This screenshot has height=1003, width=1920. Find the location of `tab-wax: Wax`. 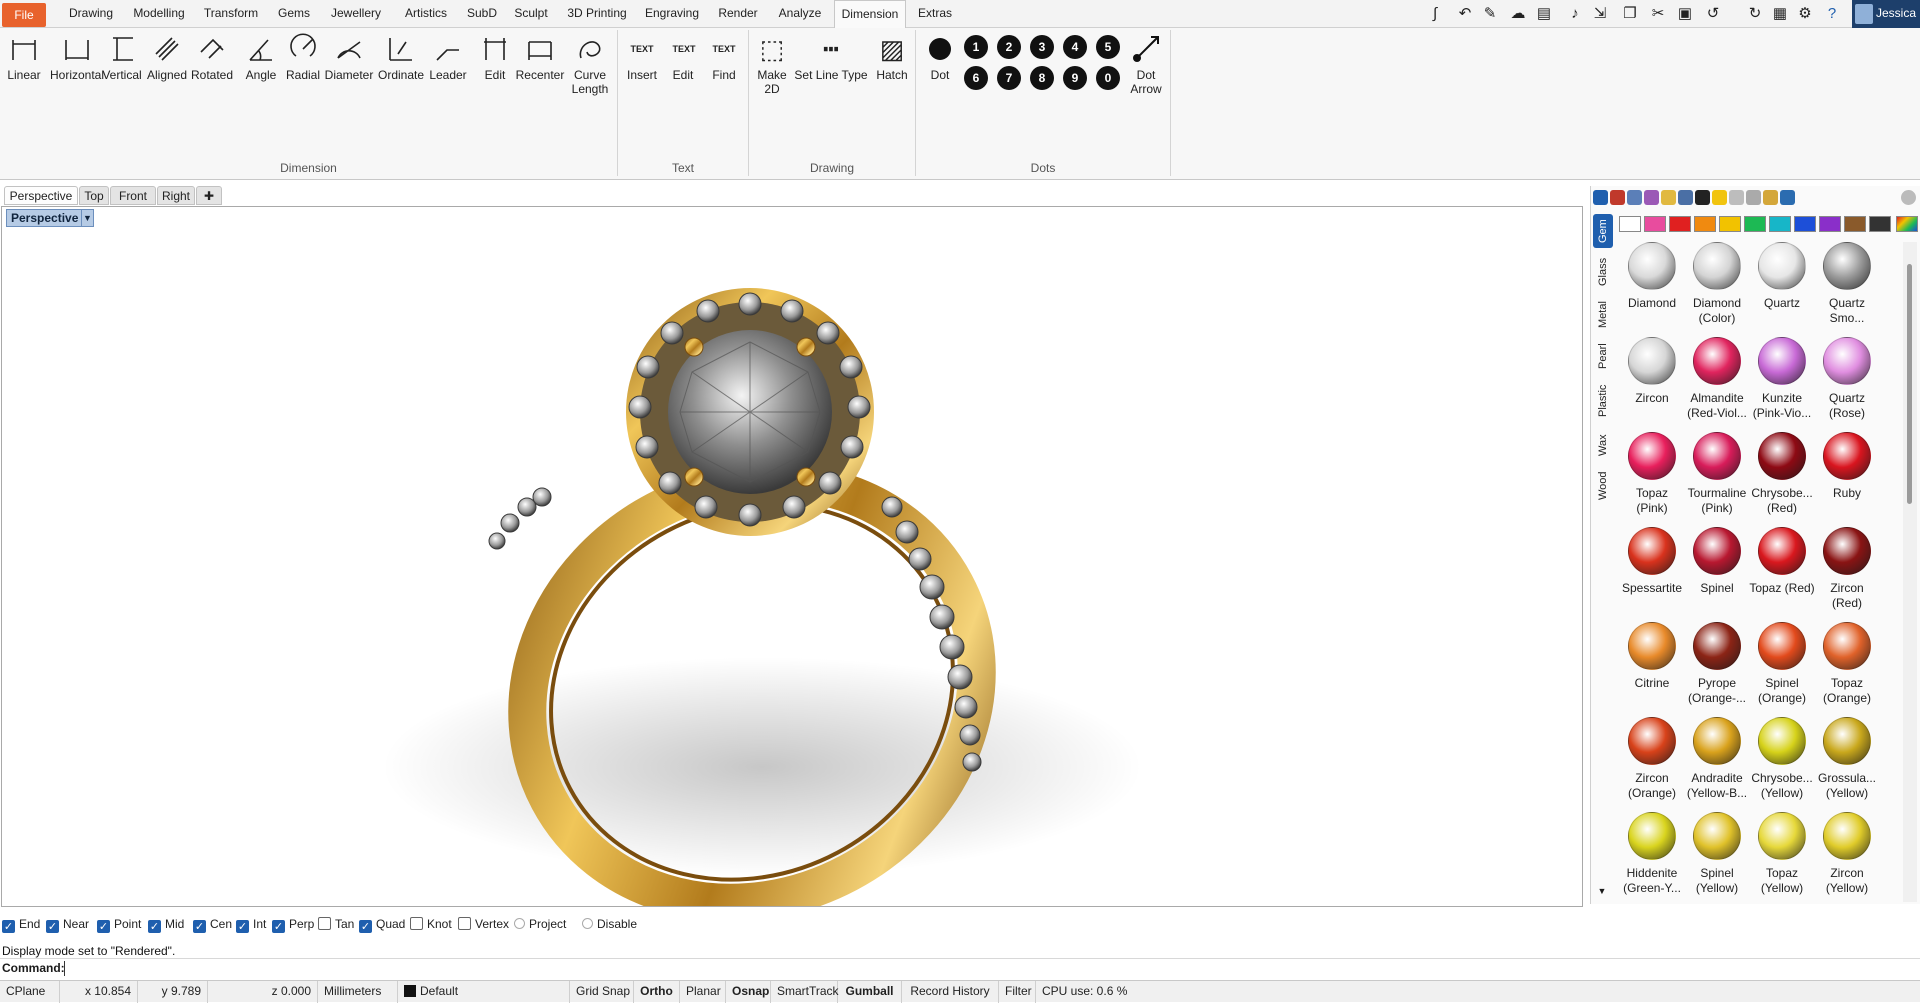

tab-wax: Wax is located at coordinates (1603, 445).